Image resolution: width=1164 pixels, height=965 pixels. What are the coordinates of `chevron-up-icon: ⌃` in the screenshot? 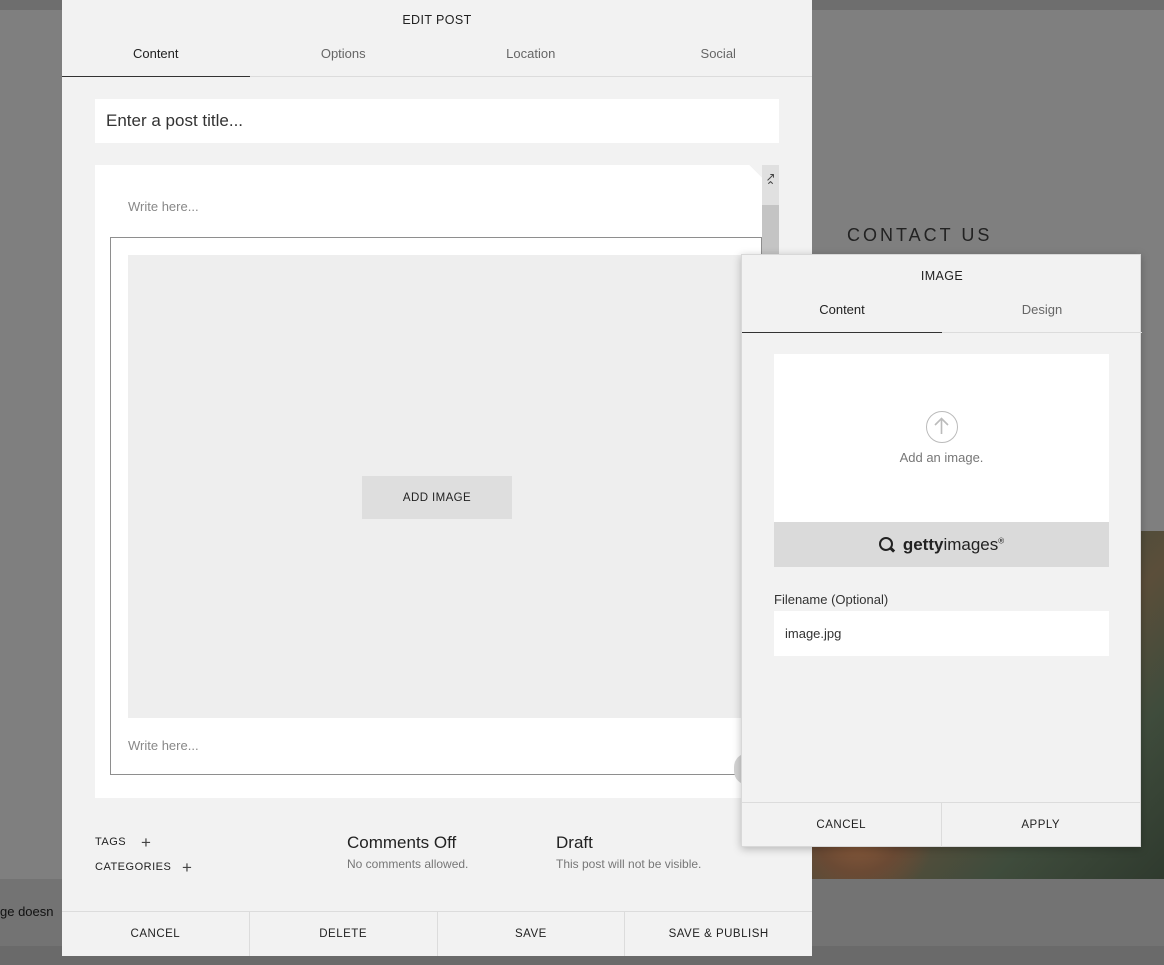 It's located at (770, 186).